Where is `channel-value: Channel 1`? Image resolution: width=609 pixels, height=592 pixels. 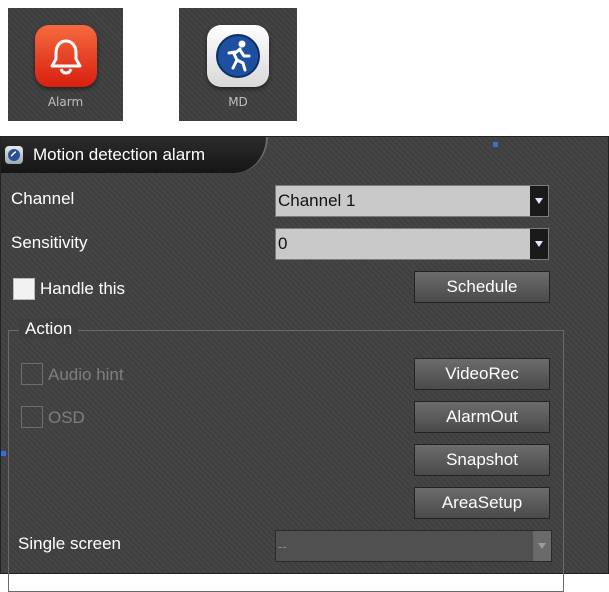
channel-value: Channel 1 is located at coordinates (317, 200).